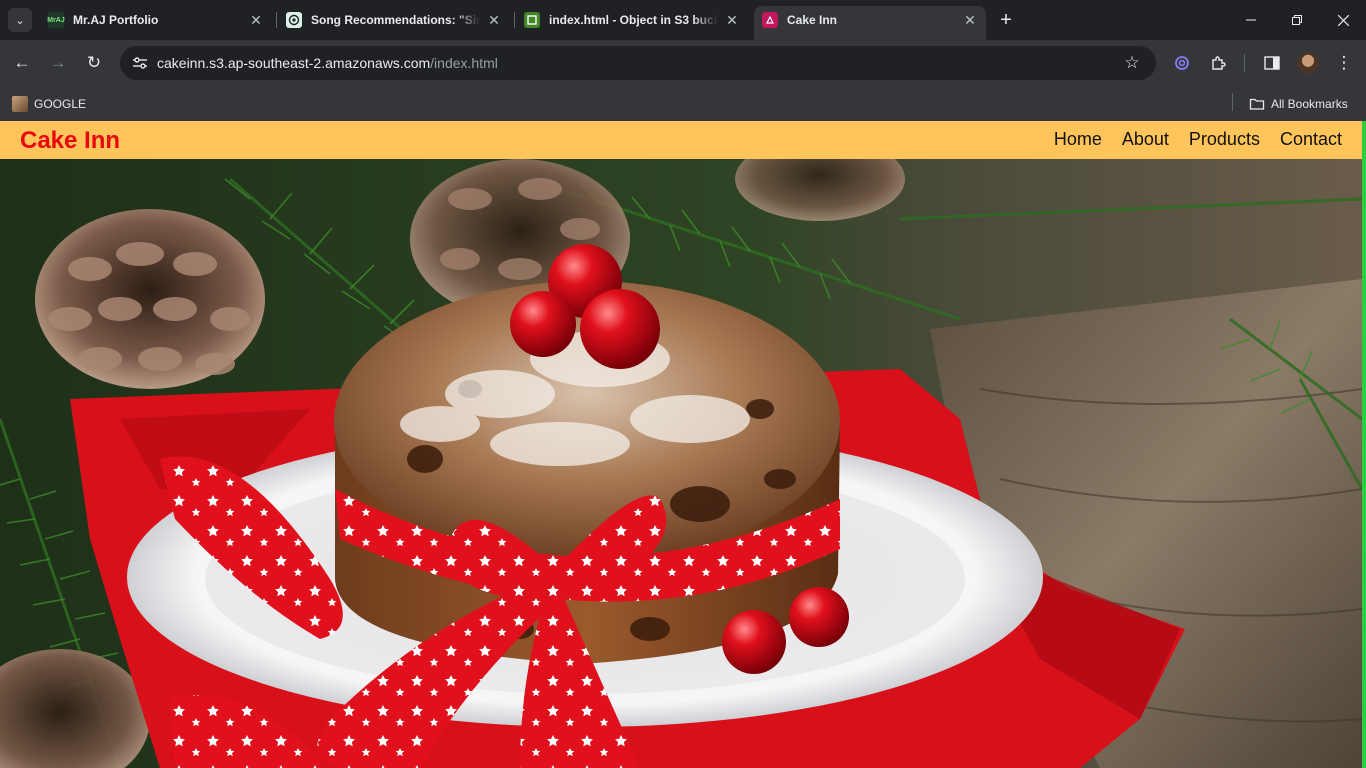 This screenshot has width=1366, height=768. I want to click on side-panel-icon, so click(1272, 63).